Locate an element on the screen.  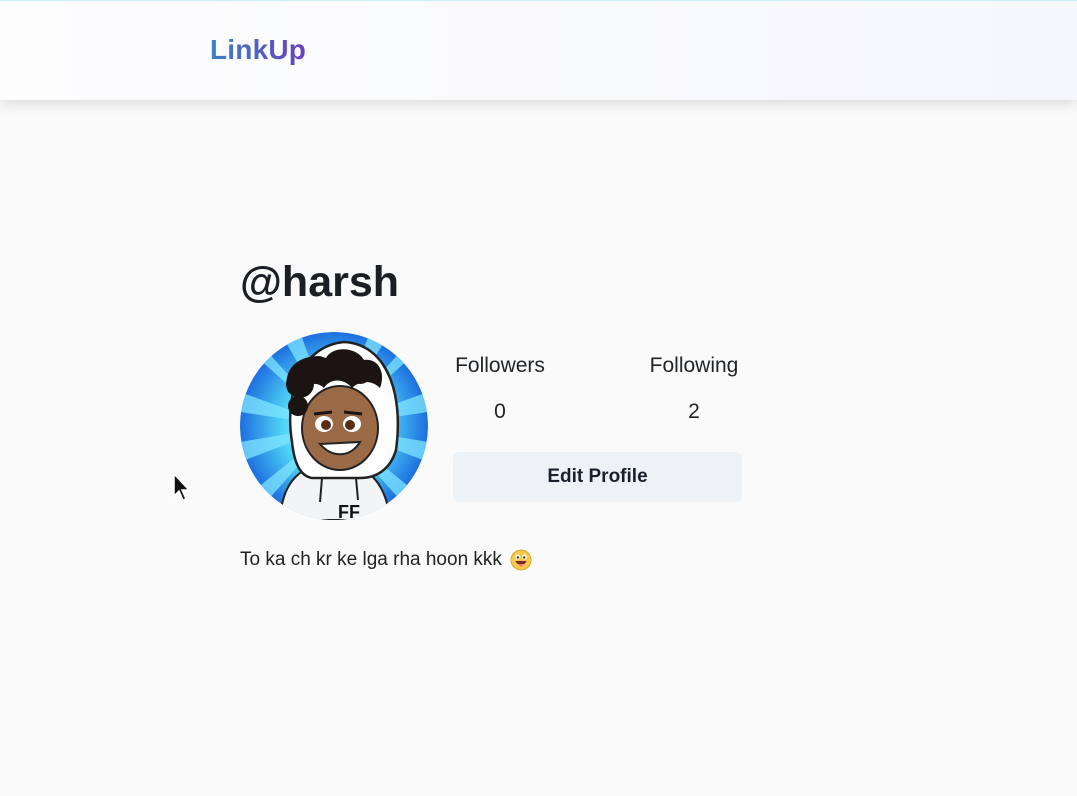
grinning-face-with-tongue-icon is located at coordinates (521, 560).